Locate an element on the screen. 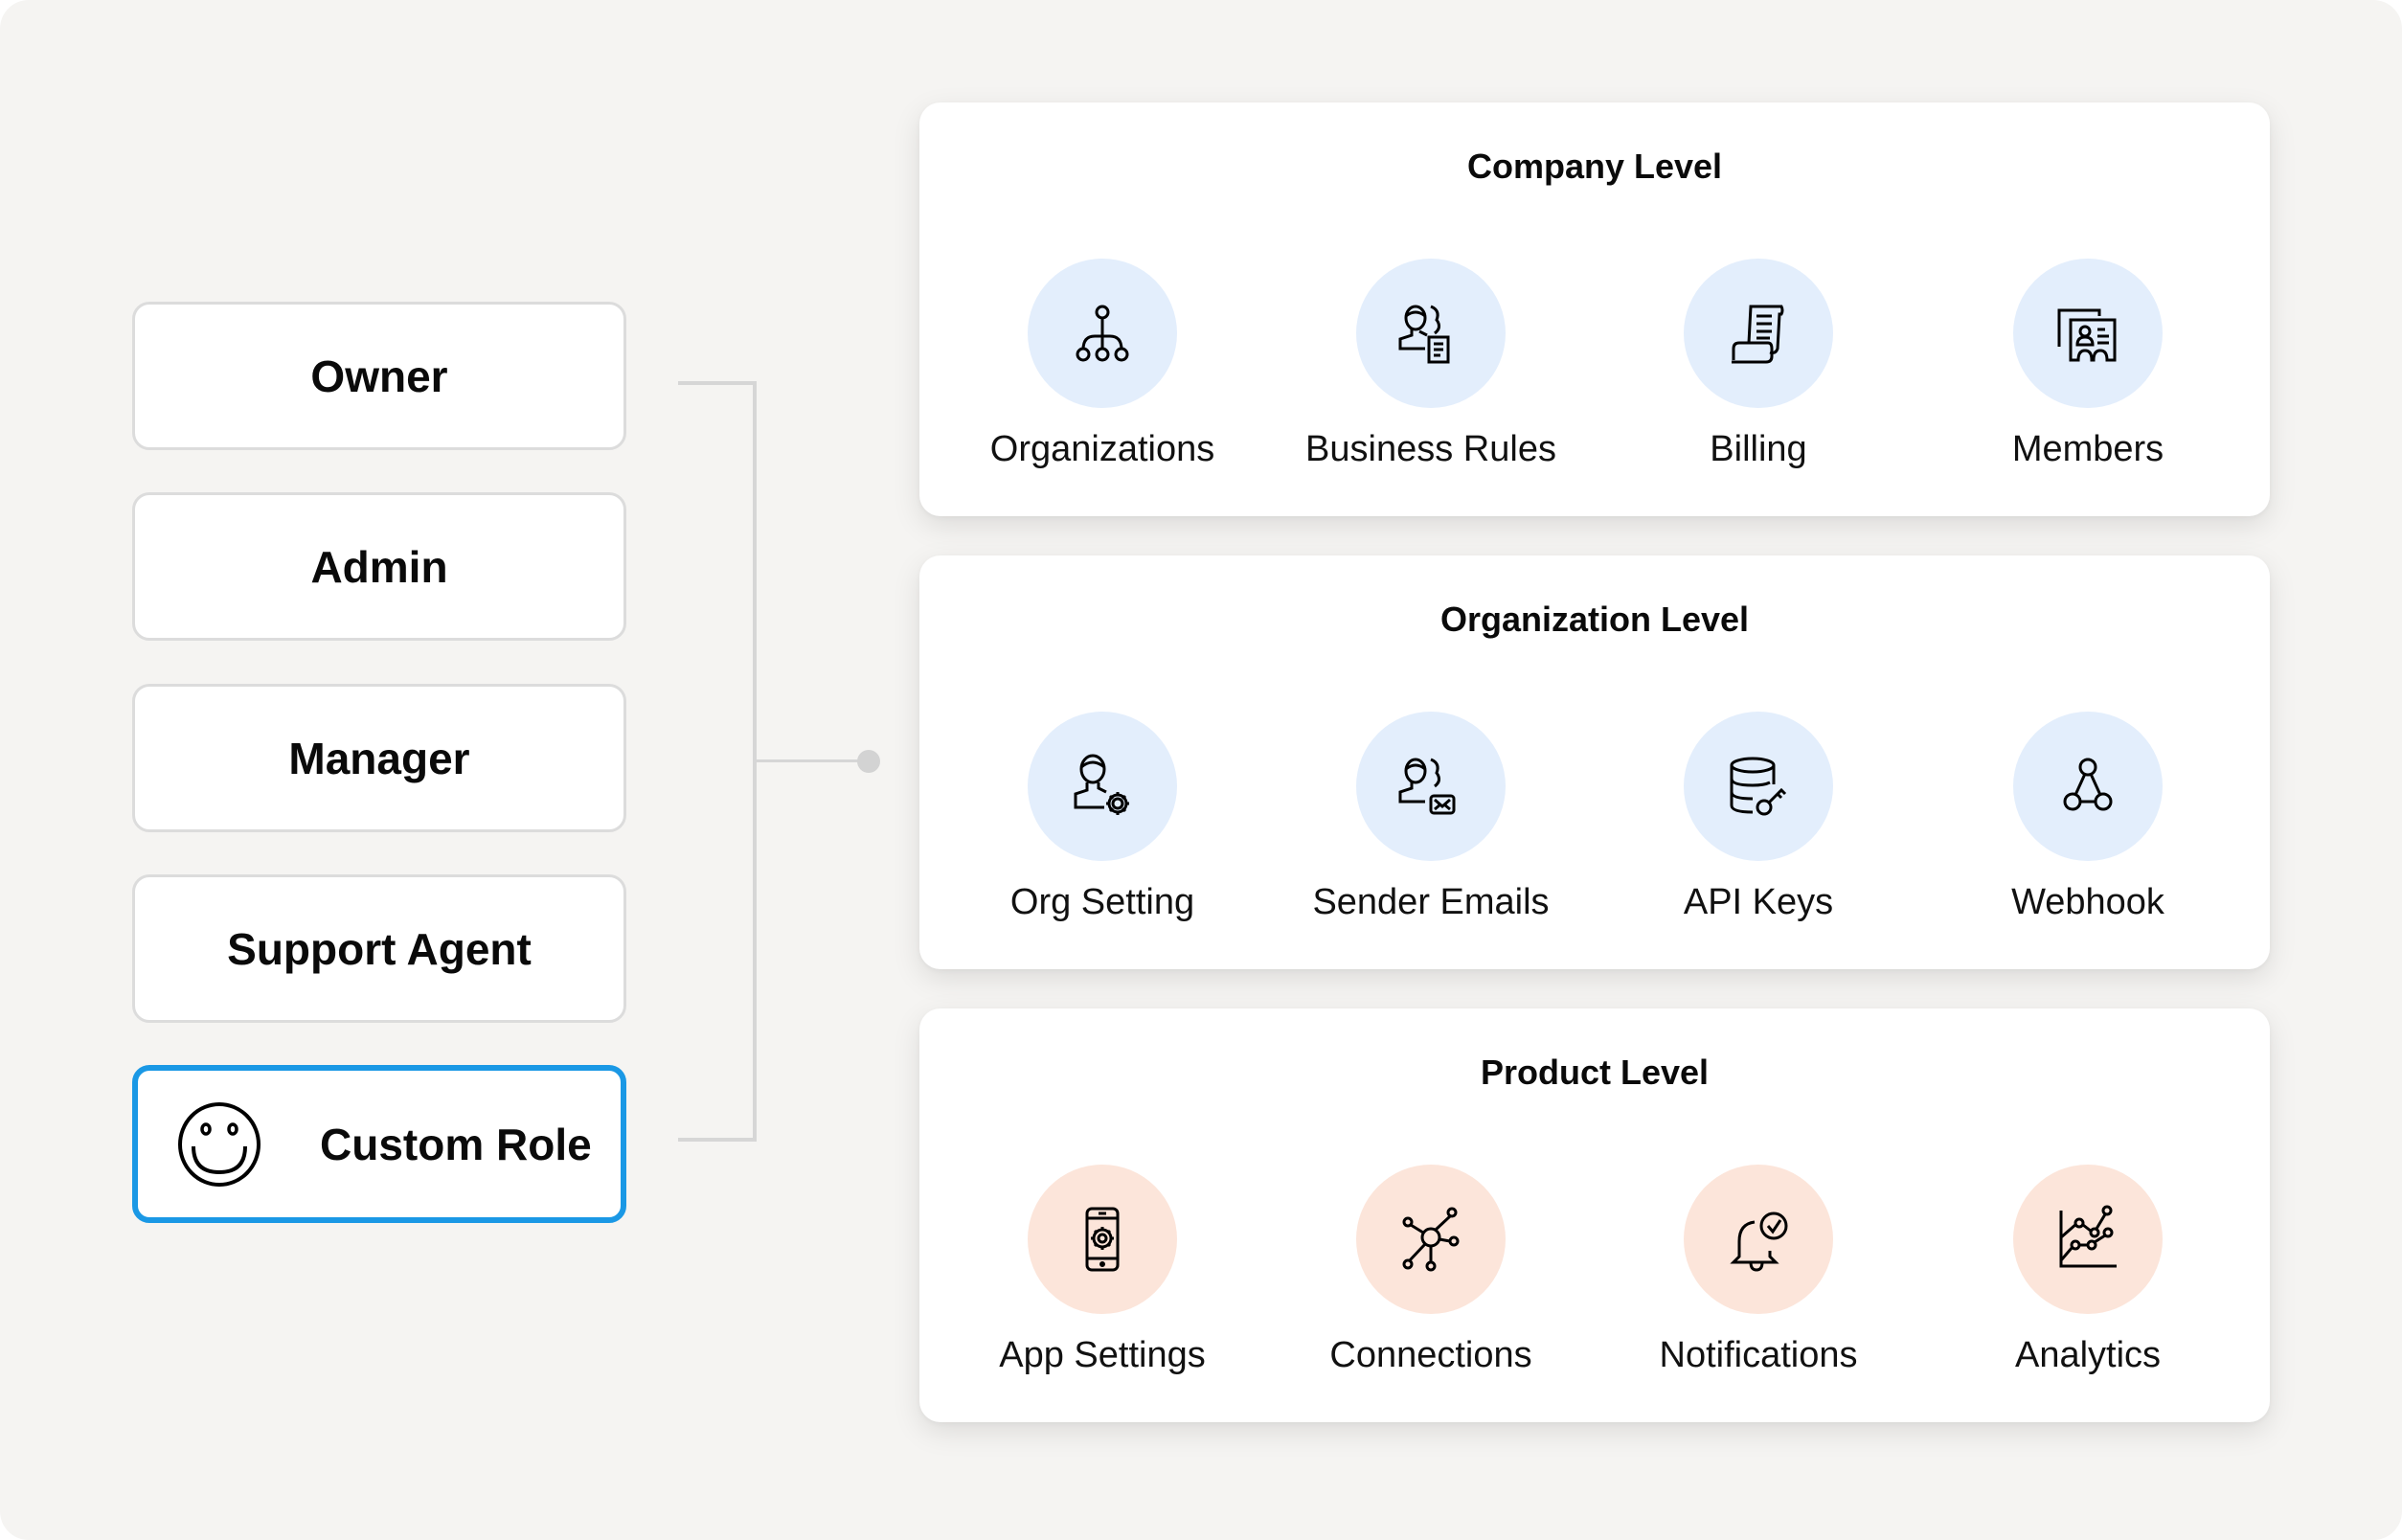 The width and height of the screenshot is (2402, 1540). role-label: Admin is located at coordinates (379, 566).